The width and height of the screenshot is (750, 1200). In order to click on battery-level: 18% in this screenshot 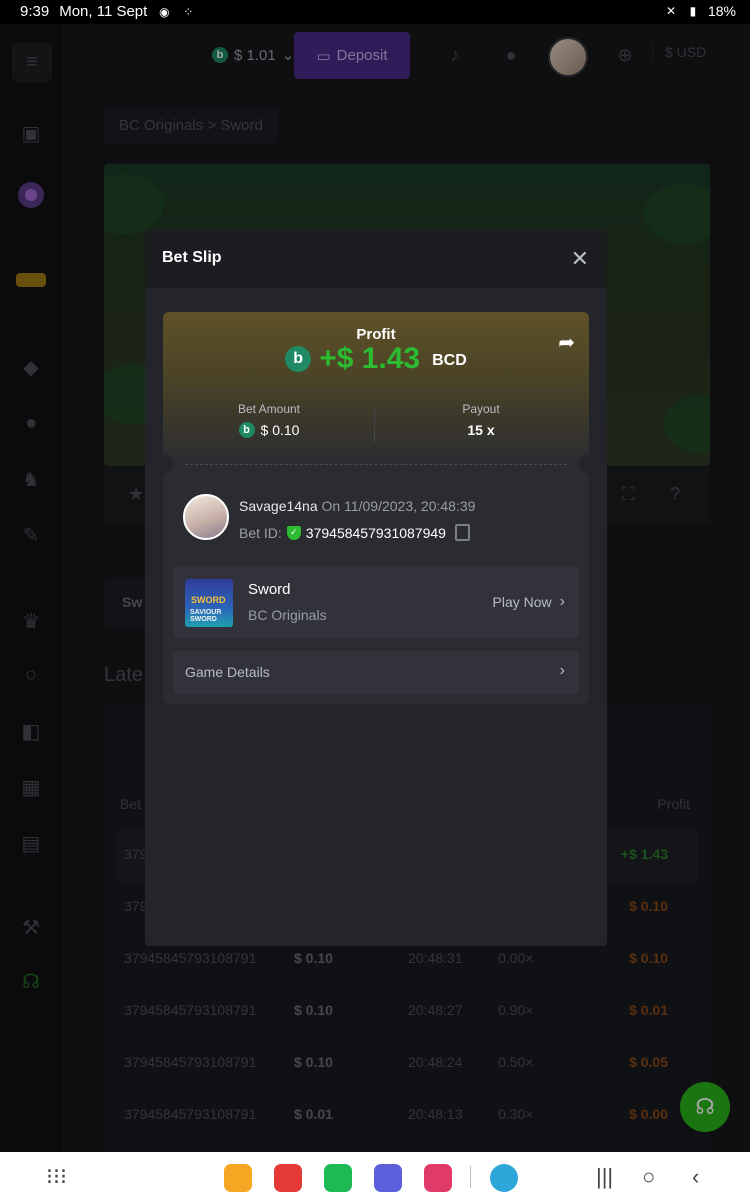, I will do `click(721, 11)`.